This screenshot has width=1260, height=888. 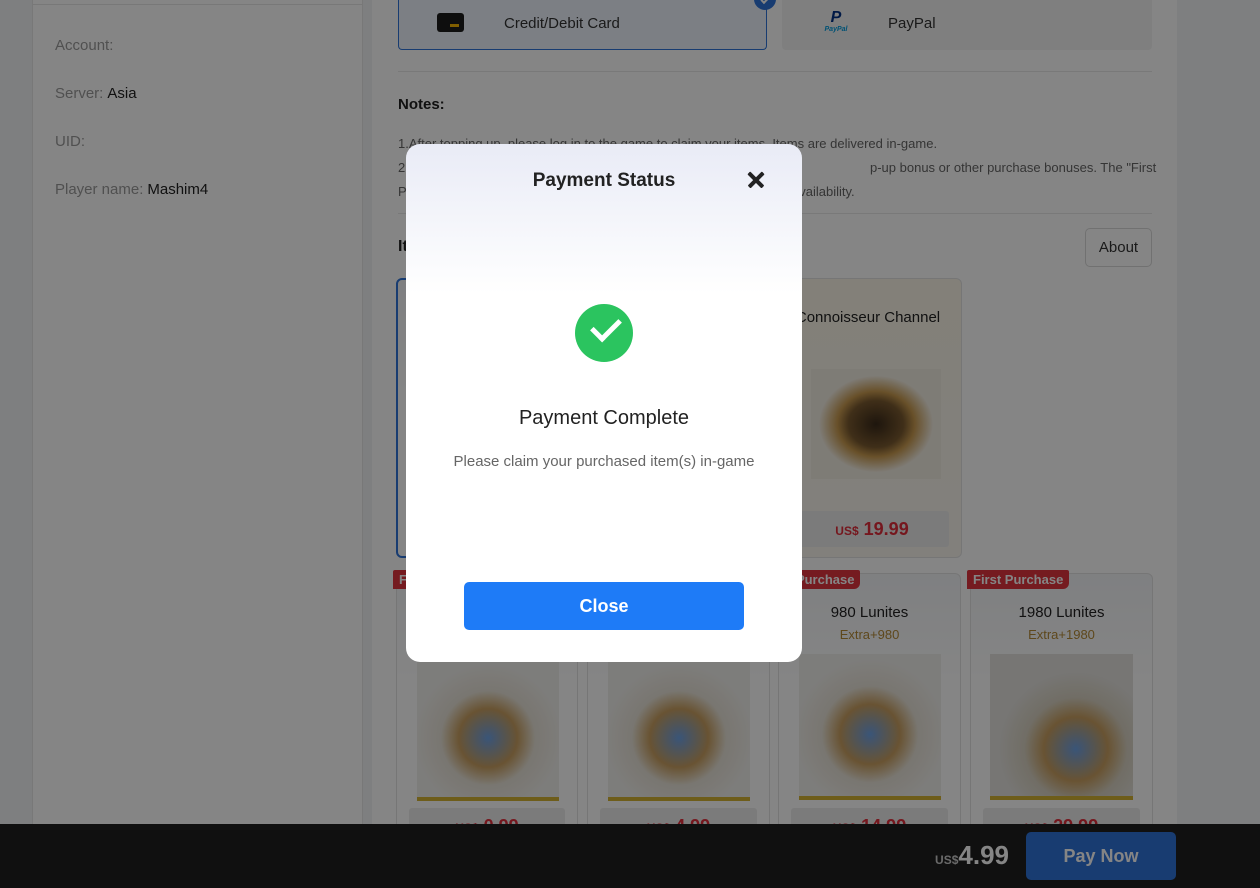 What do you see at coordinates (756, 180) in the screenshot?
I see `close-icon` at bounding box center [756, 180].